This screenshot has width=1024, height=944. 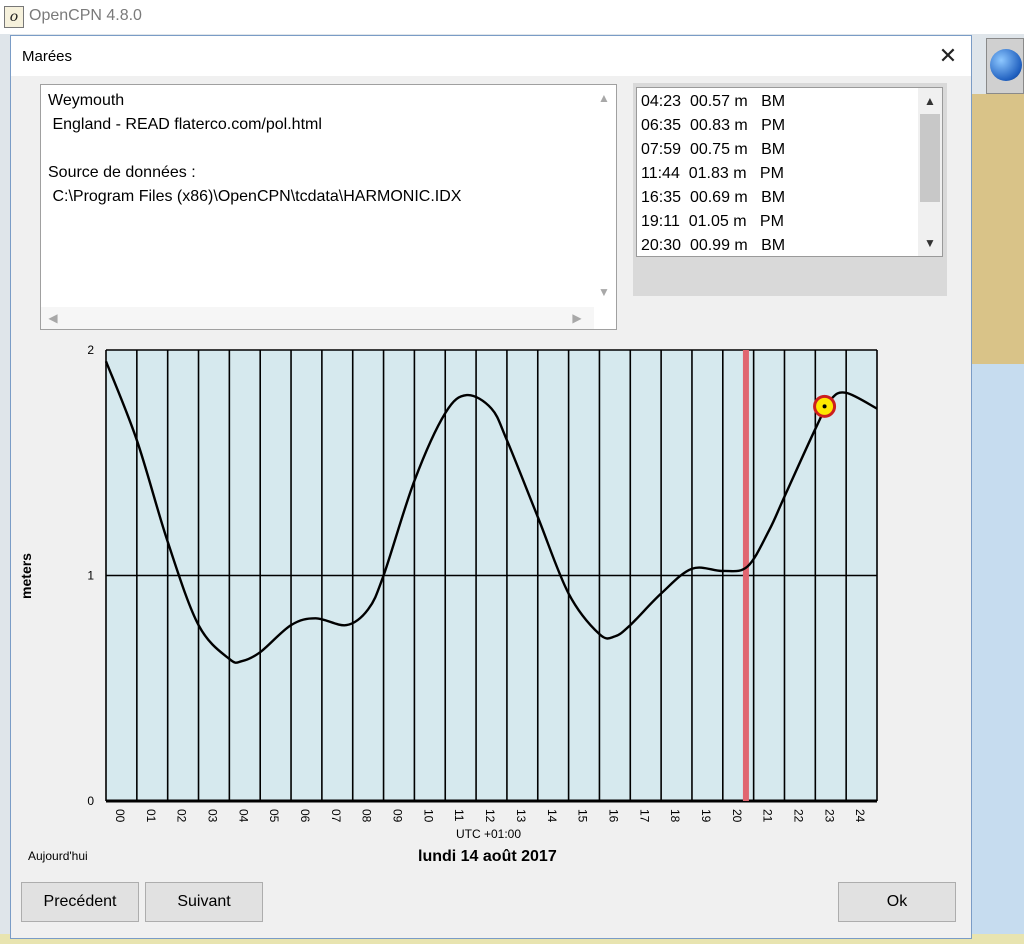 I want to click on x-tick-label: 14, so click(x=552, y=816).